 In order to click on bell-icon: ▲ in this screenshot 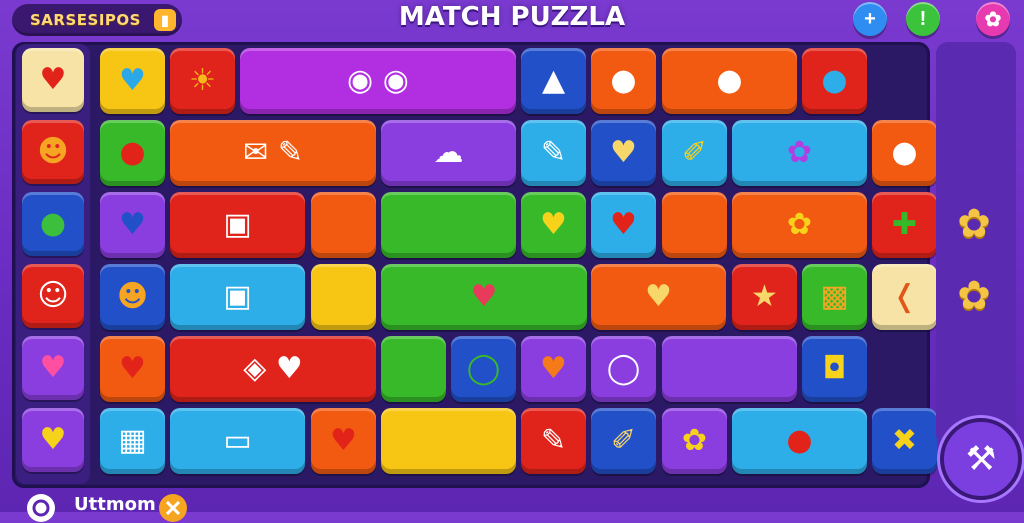, I will do `click(553, 80)`.